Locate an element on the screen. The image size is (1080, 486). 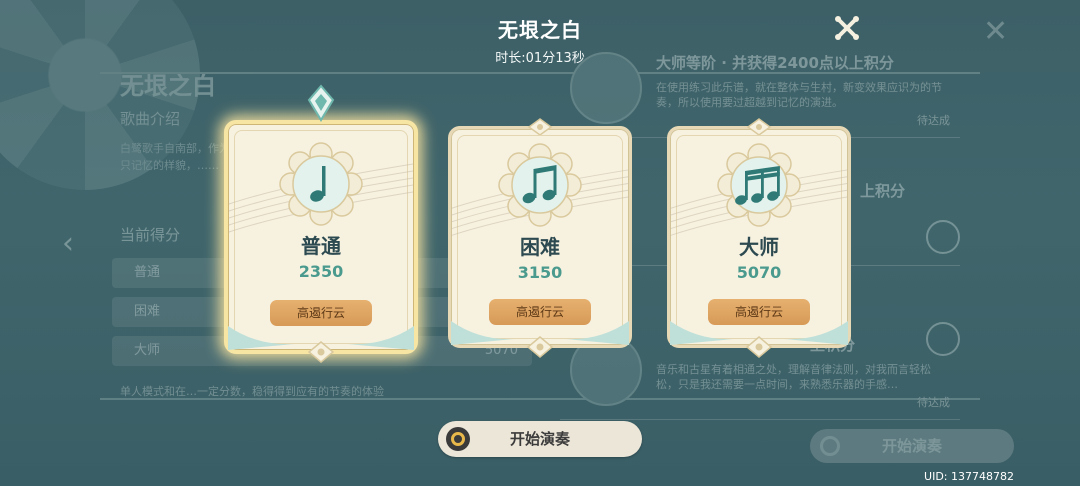
difficulty-score: 2350 is located at coordinates (321, 271).